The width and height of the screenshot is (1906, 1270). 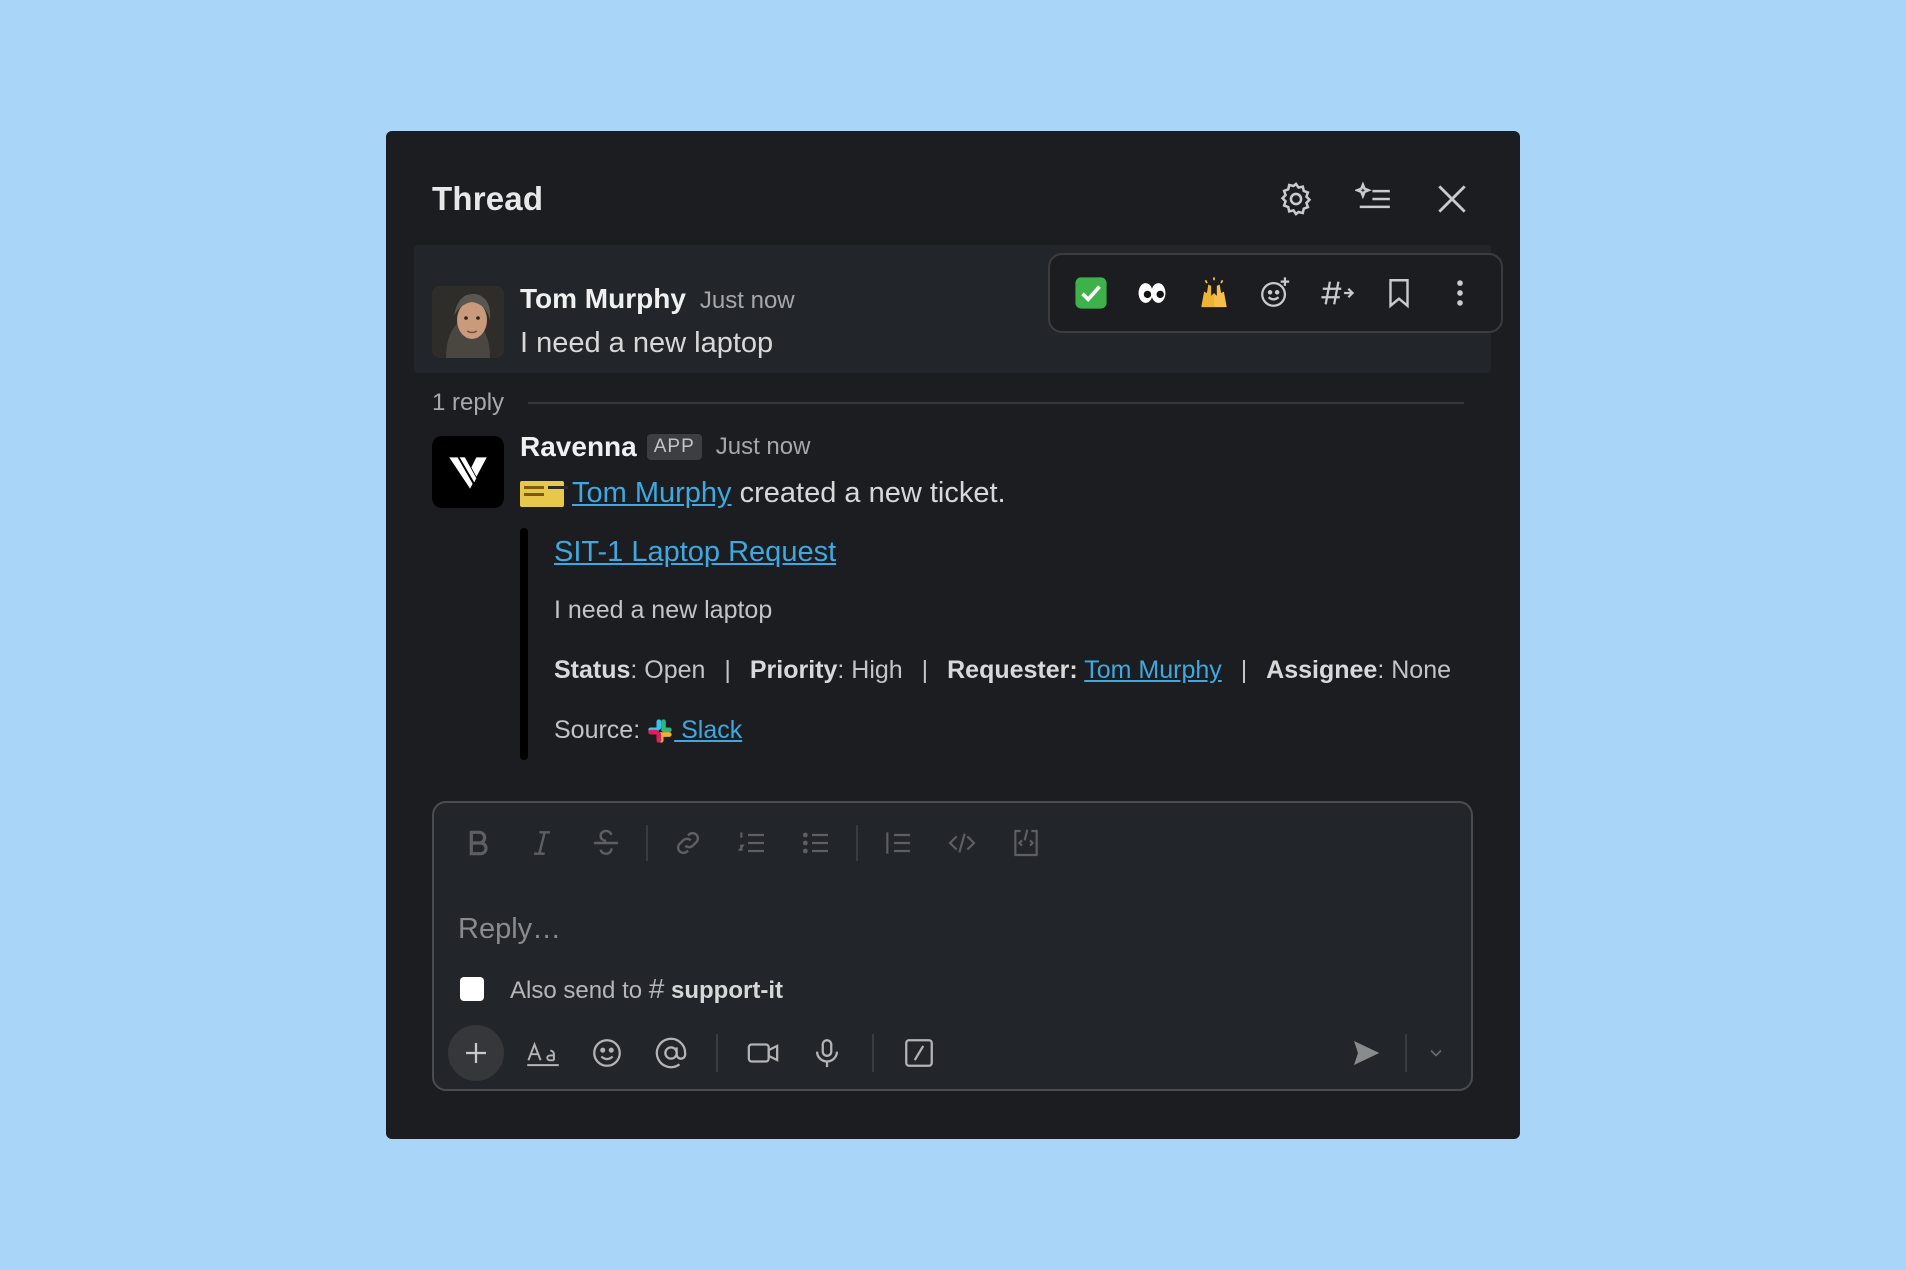 I want to click on user-mention-link: Tom Murphy, so click(x=652, y=493).